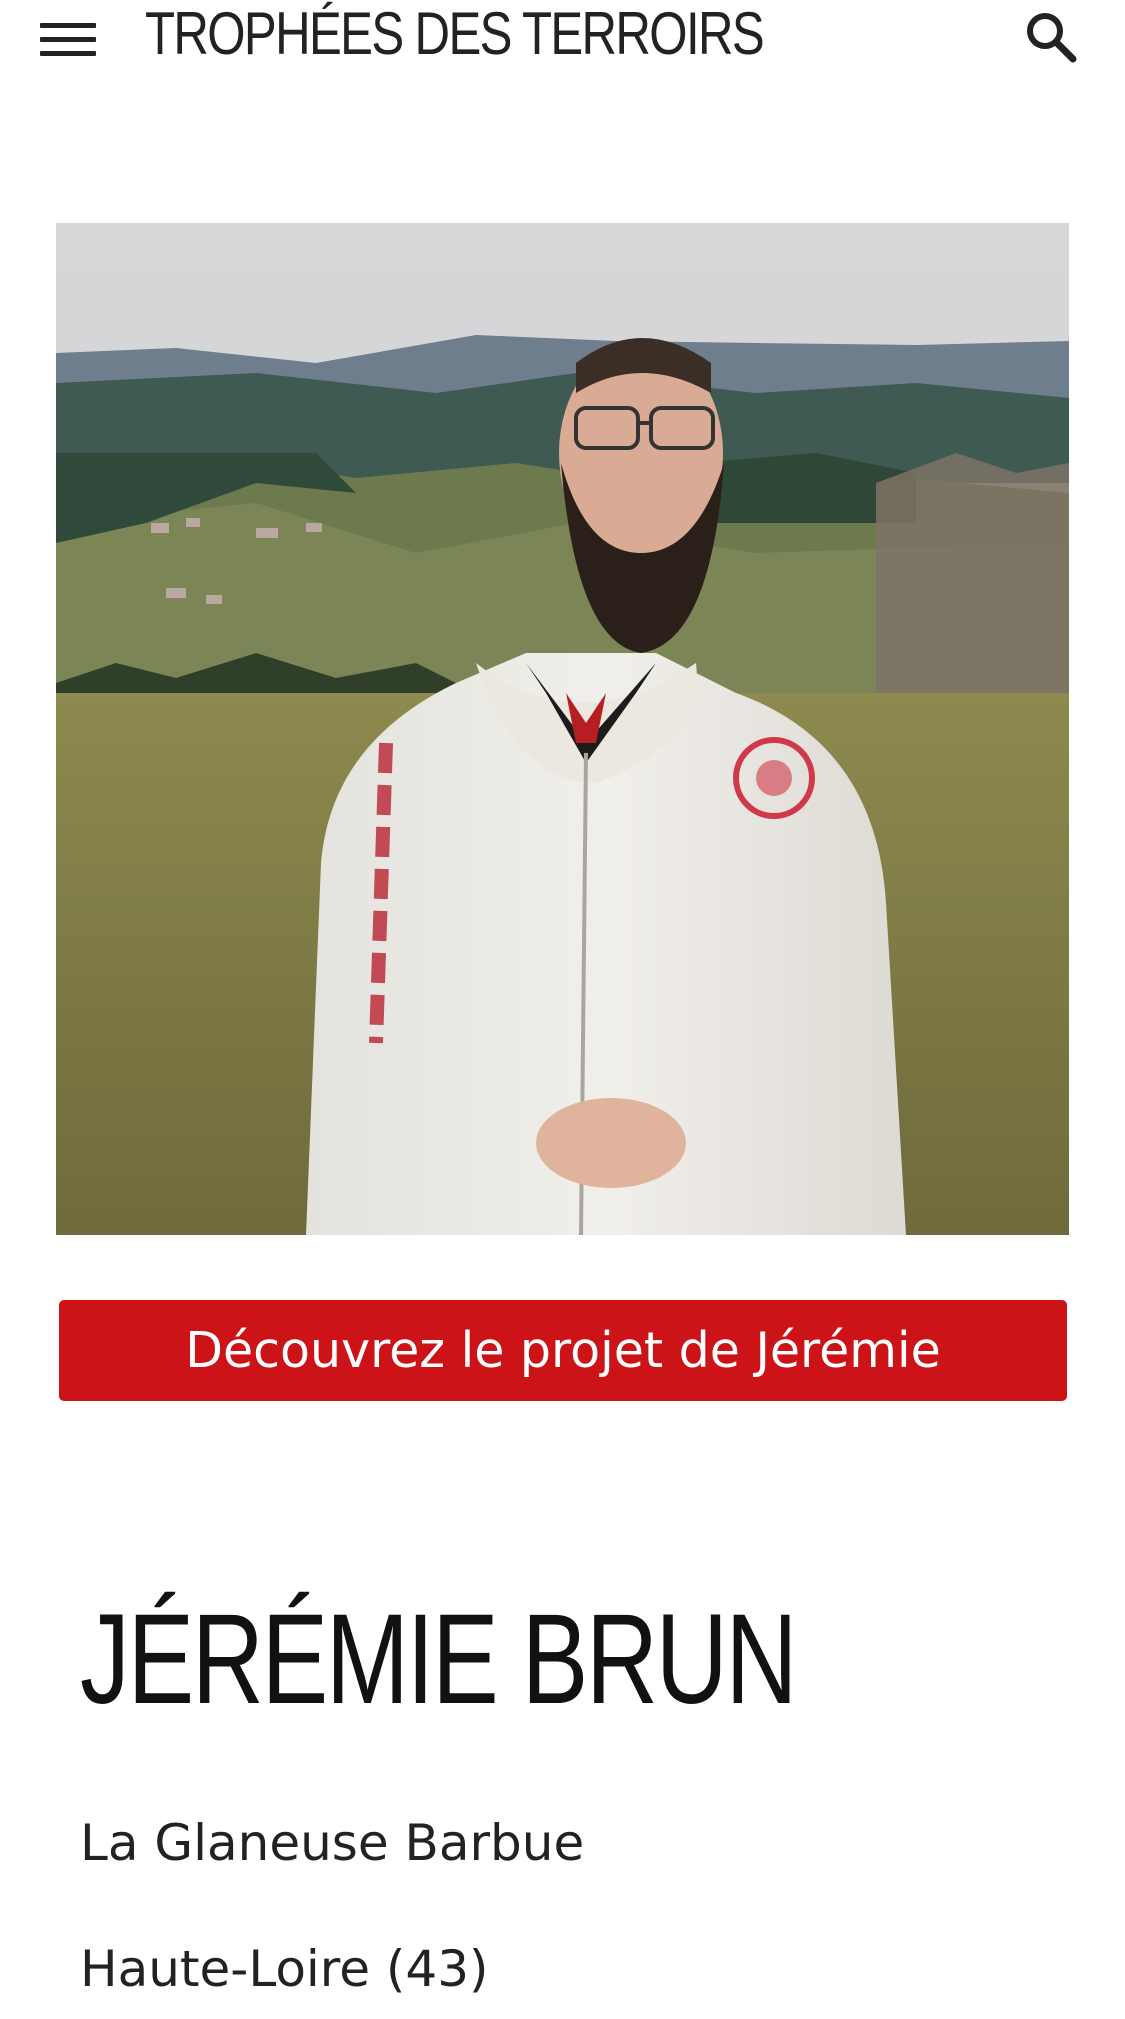 This screenshot has height=2019, width=1125. Describe the element at coordinates (455, 37) in the screenshot. I see `site-title: TROPHÉES DES TERROIRS` at that location.